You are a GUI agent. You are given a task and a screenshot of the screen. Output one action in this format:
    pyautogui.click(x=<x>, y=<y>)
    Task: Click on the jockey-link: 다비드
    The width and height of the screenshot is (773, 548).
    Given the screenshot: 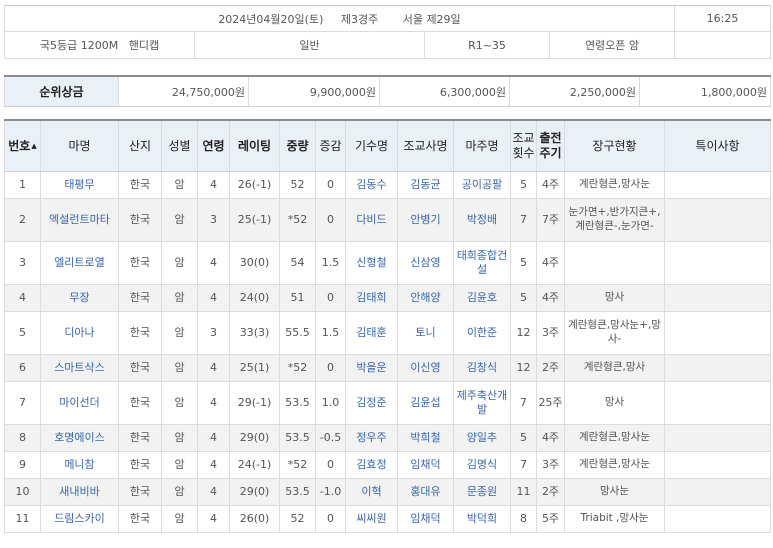 What is the action you would take?
    pyautogui.click(x=371, y=219)
    